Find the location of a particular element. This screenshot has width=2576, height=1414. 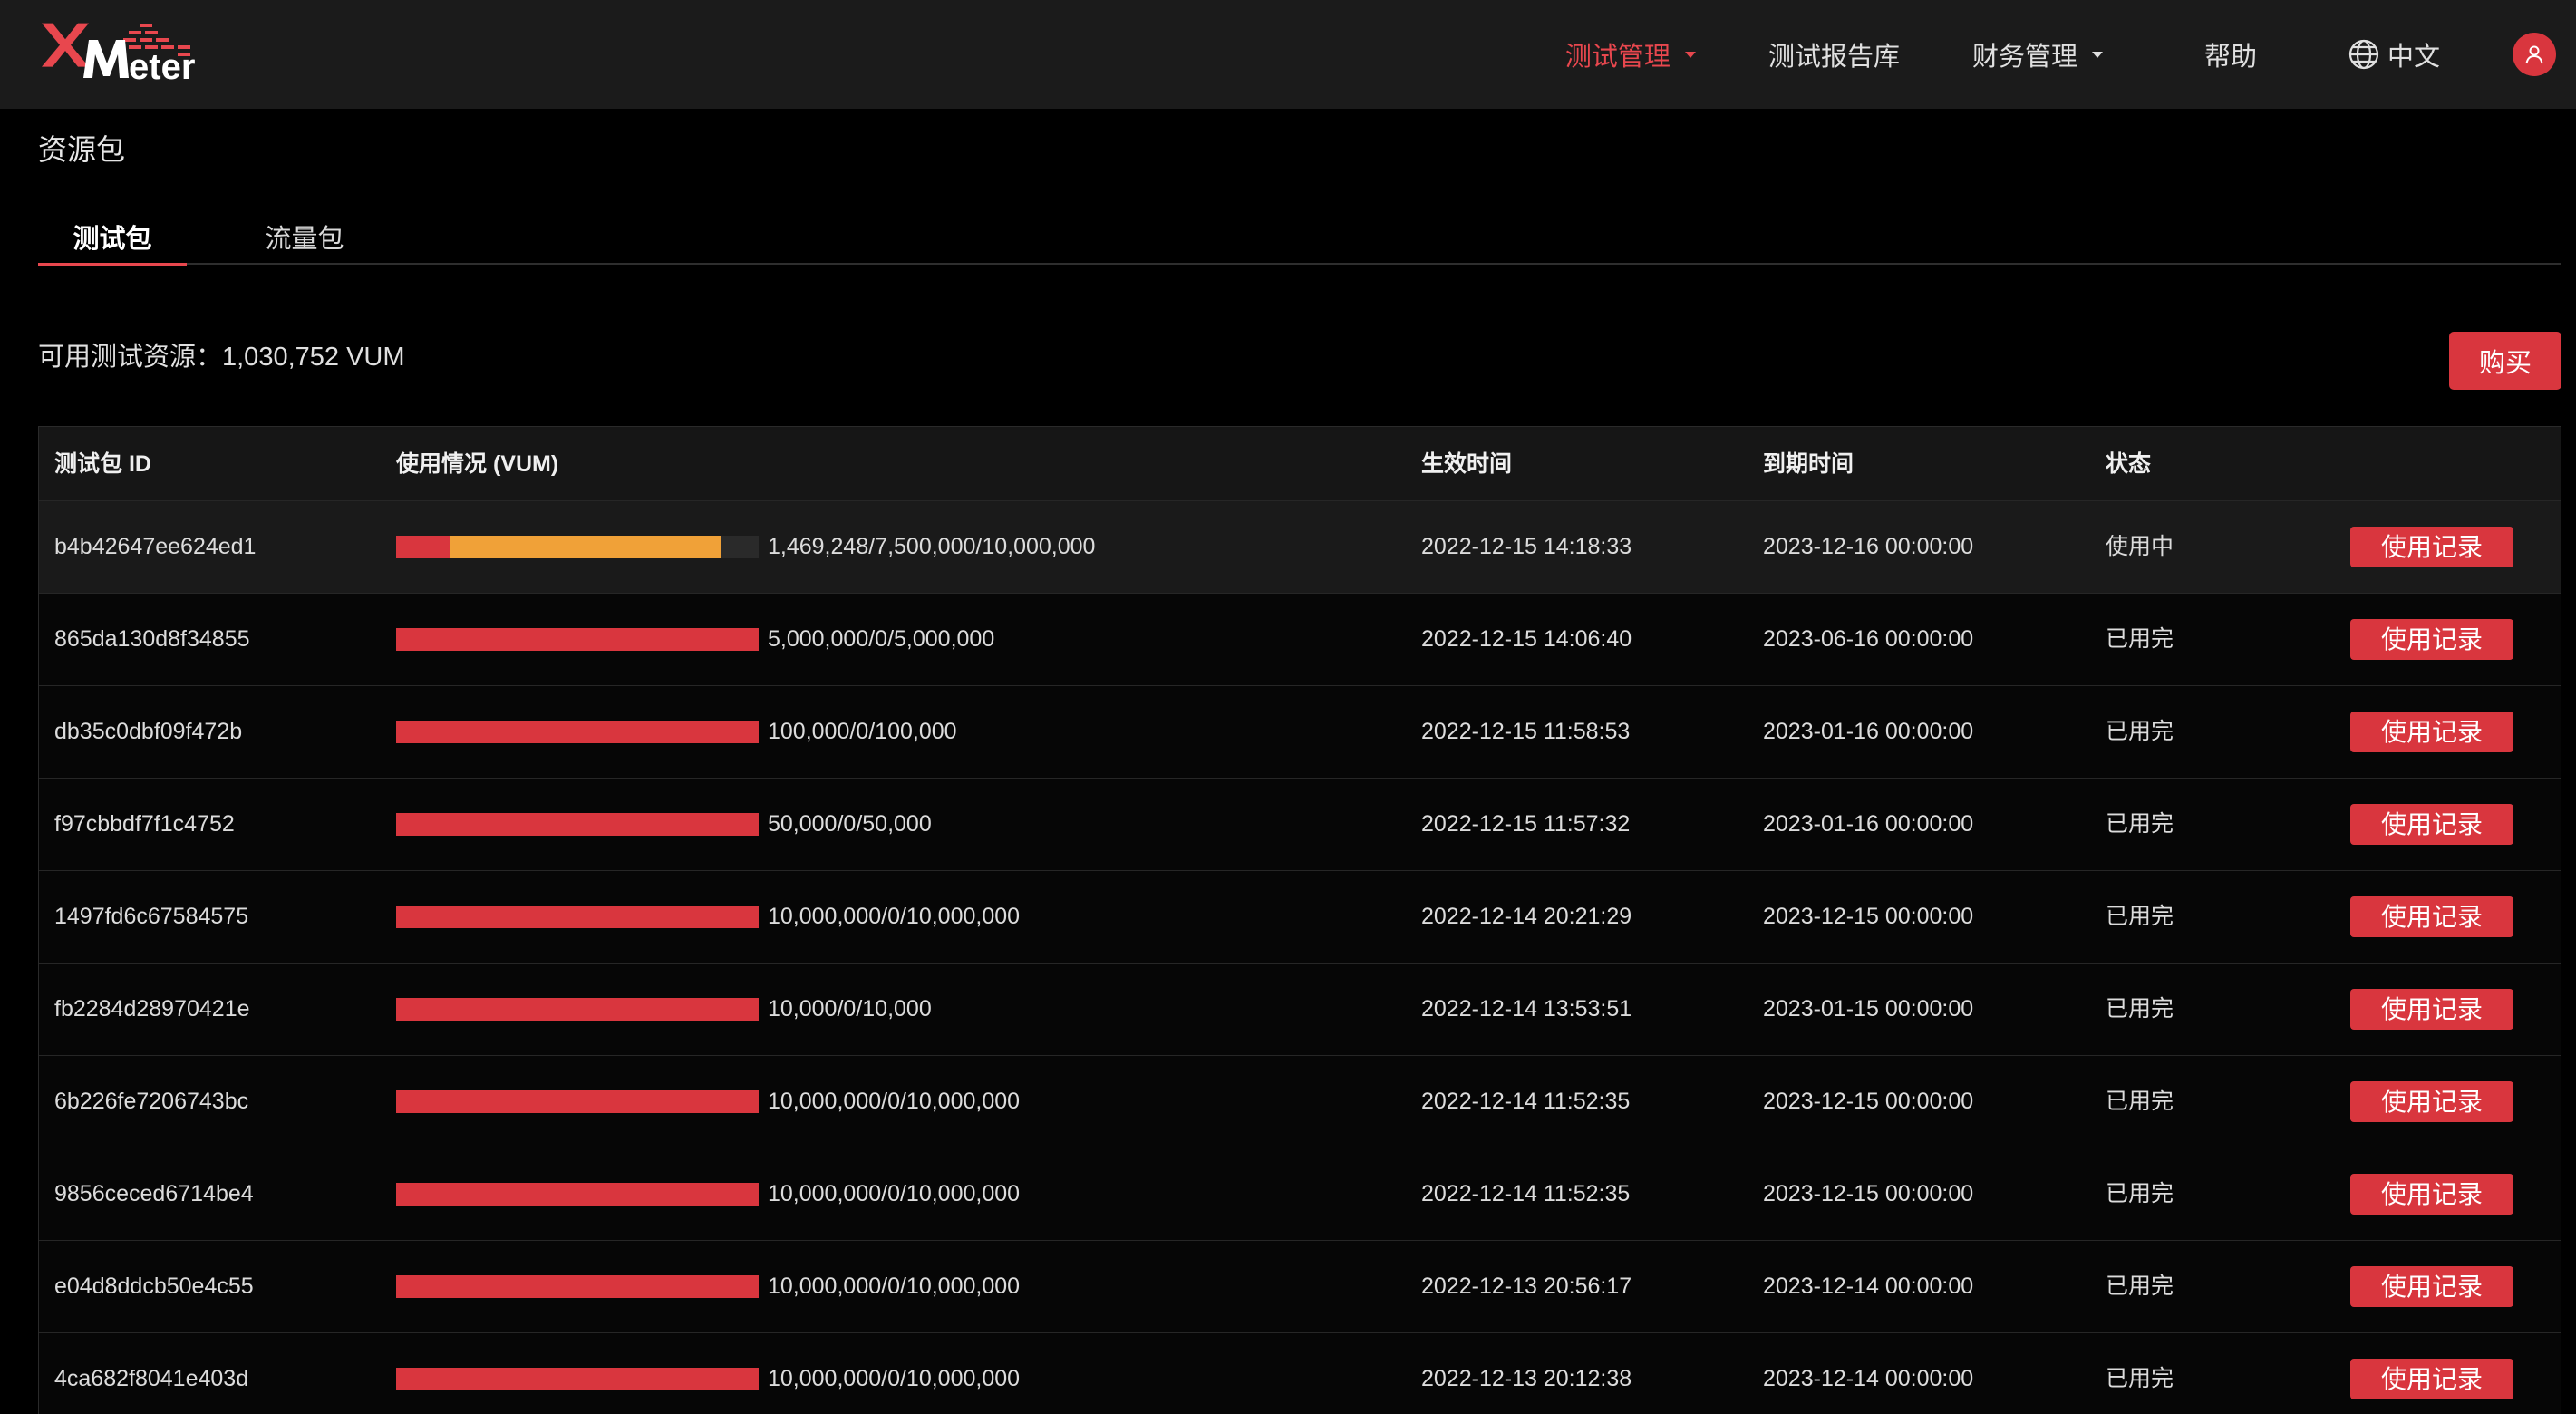

nav-test-management: 测试管理 is located at coordinates (1630, 54).